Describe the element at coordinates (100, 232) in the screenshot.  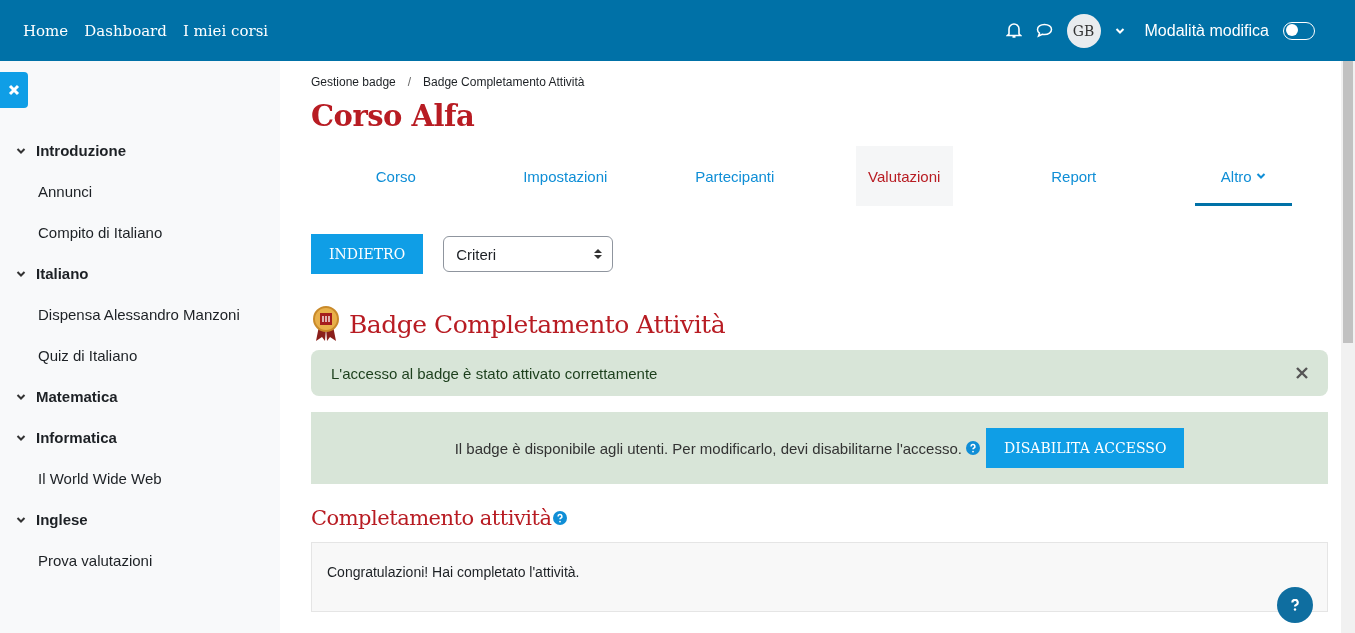
I see `activity-link: Compito di Italiano` at that location.